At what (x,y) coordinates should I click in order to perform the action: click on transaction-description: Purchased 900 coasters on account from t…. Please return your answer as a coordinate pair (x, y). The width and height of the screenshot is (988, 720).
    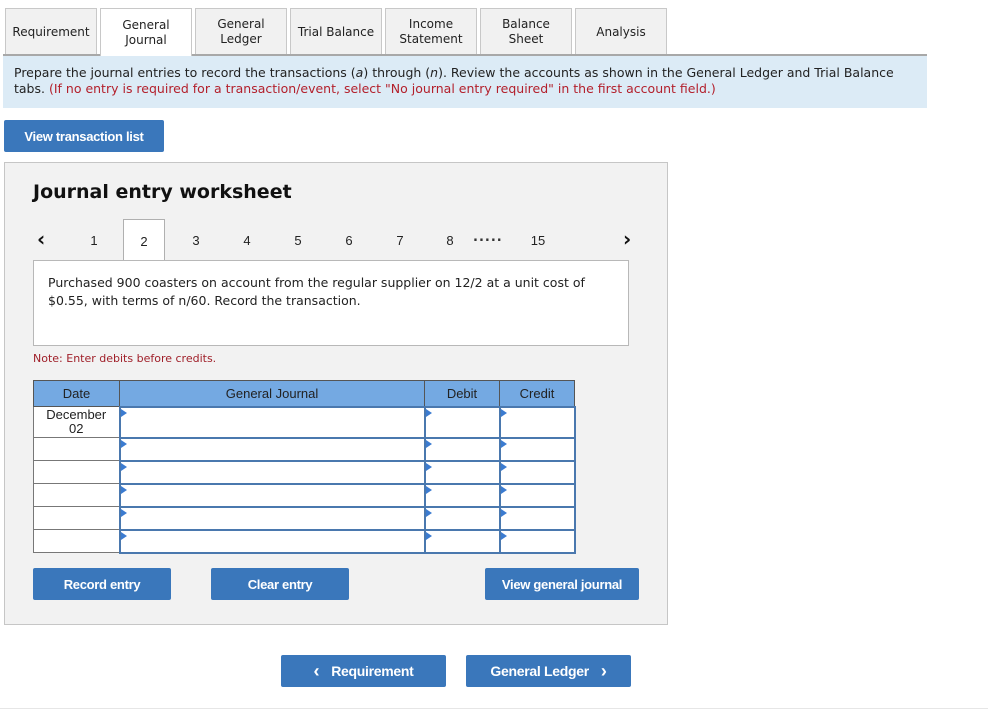
    Looking at the image, I should click on (331, 303).